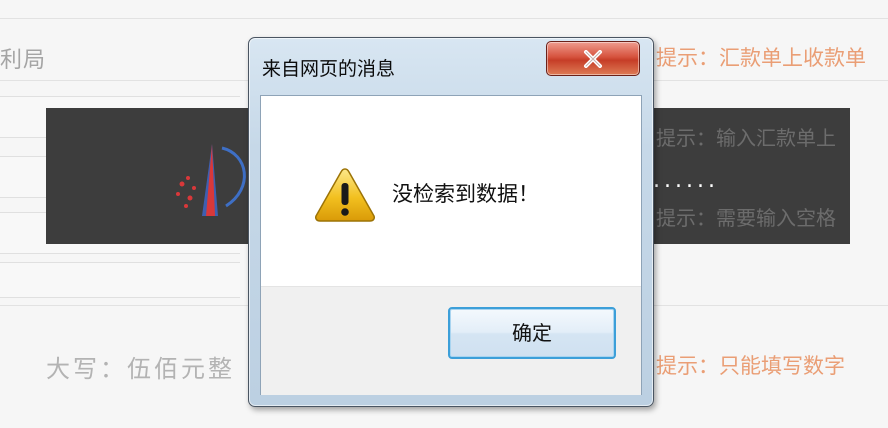  I want to click on ok-button: 确定, so click(532, 333).